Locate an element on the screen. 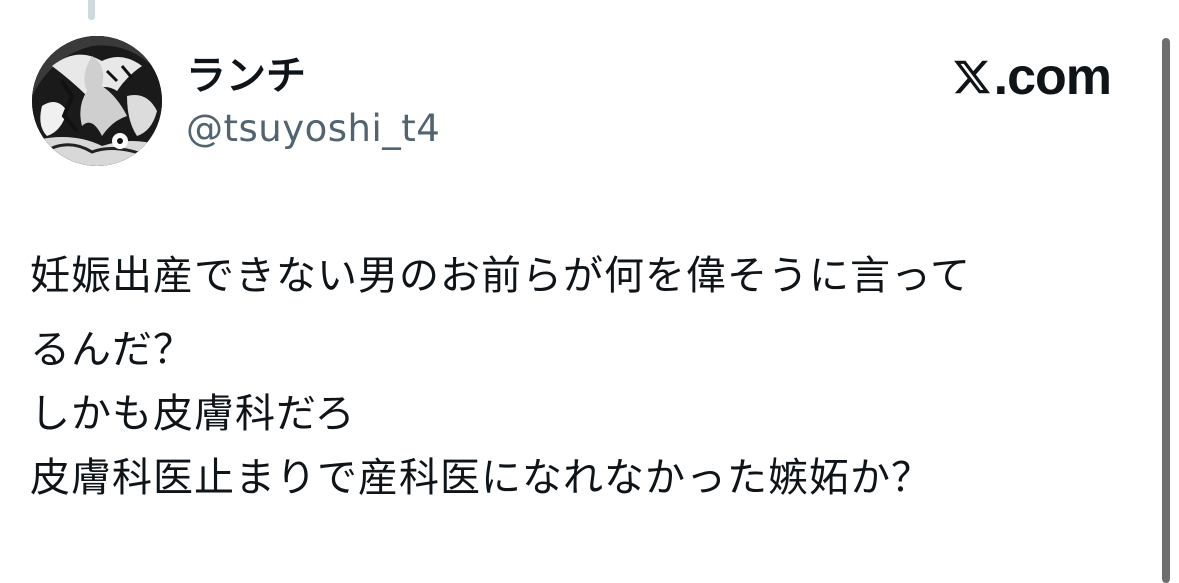  brand-domain-text: .com is located at coordinates (1052, 77).